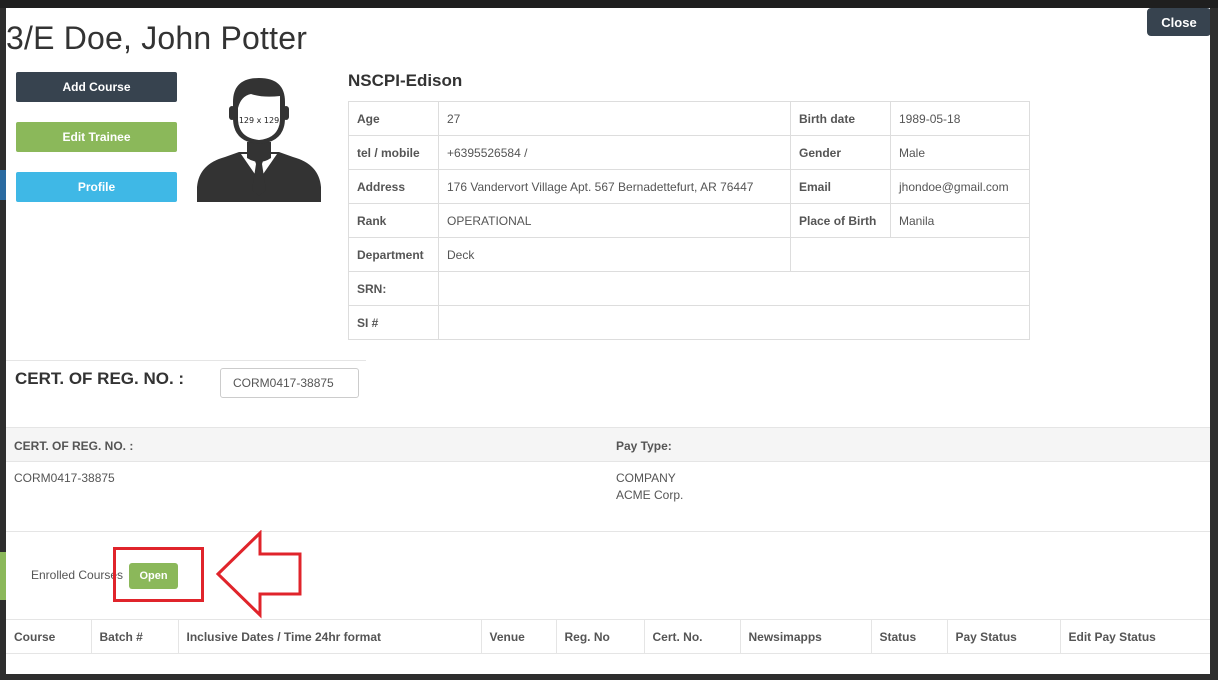 Image resolution: width=1218 pixels, height=680 pixels. Describe the element at coordinates (135, 636) in the screenshot. I see `column-header: Batch #` at that location.